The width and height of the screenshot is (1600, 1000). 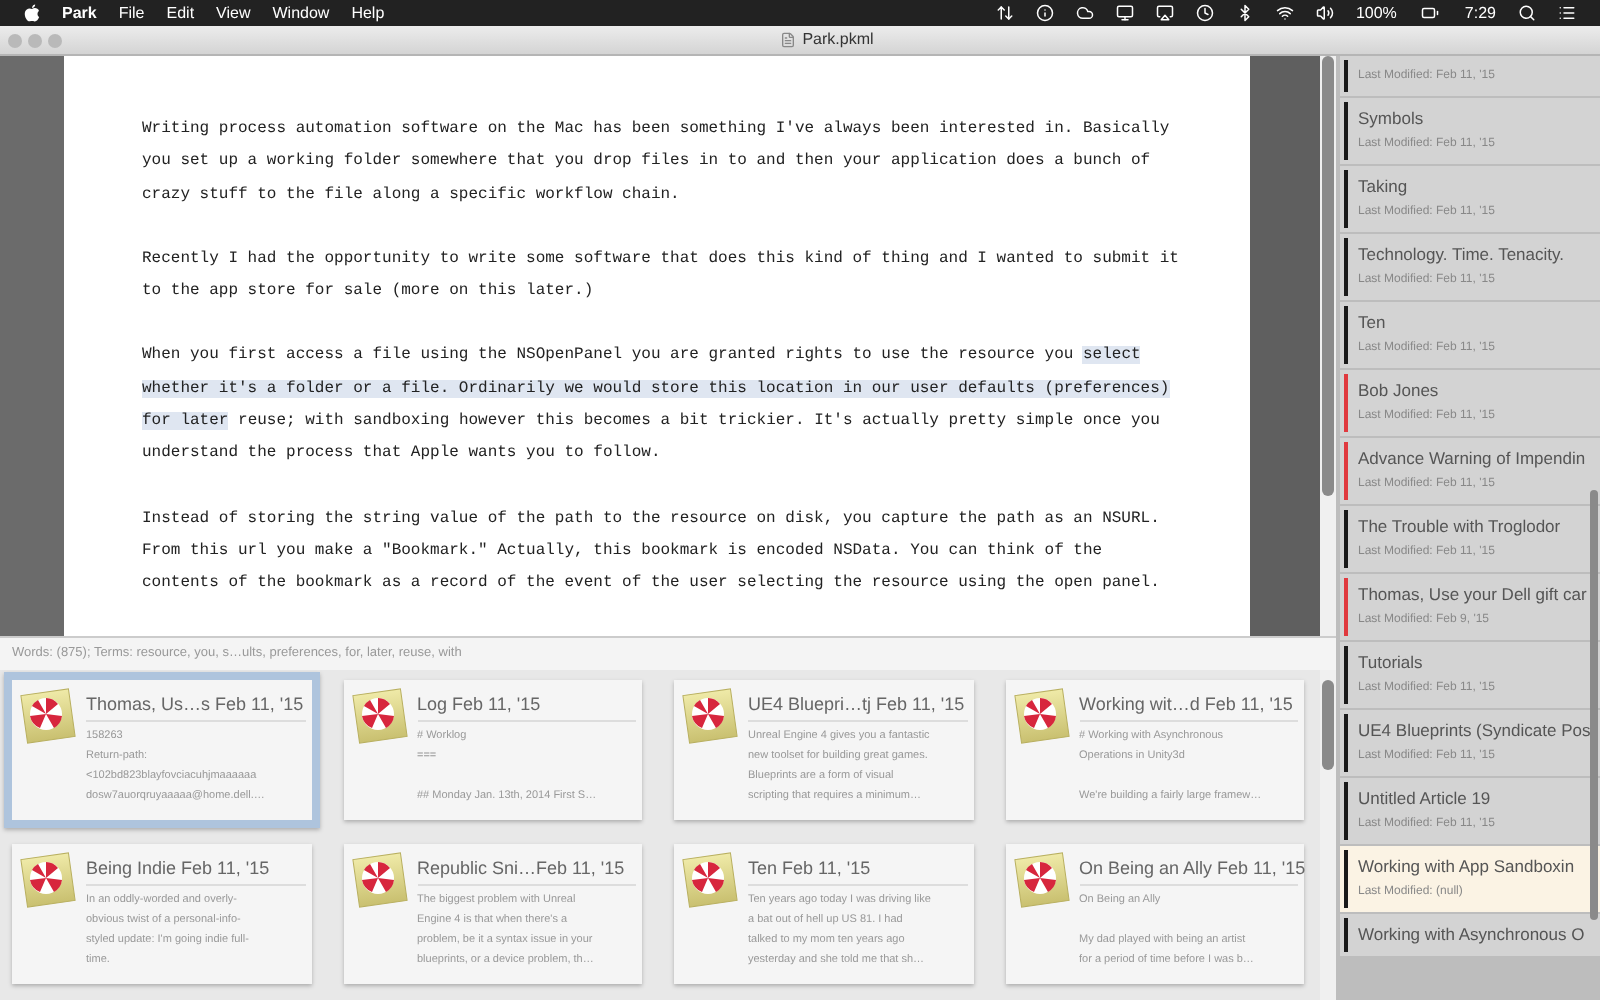 What do you see at coordinates (1244, 13) in the screenshot?
I see `bluetooth-icon` at bounding box center [1244, 13].